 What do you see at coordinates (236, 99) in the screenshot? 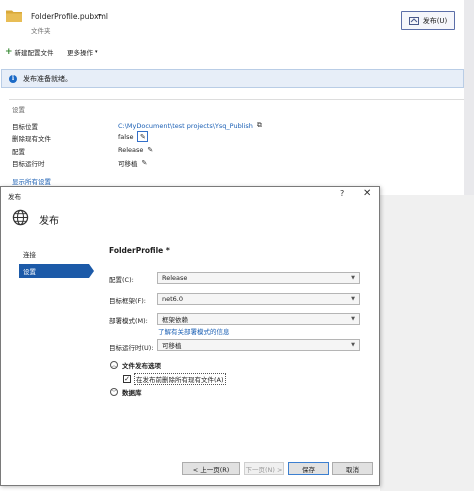
I see `divider` at bounding box center [236, 99].